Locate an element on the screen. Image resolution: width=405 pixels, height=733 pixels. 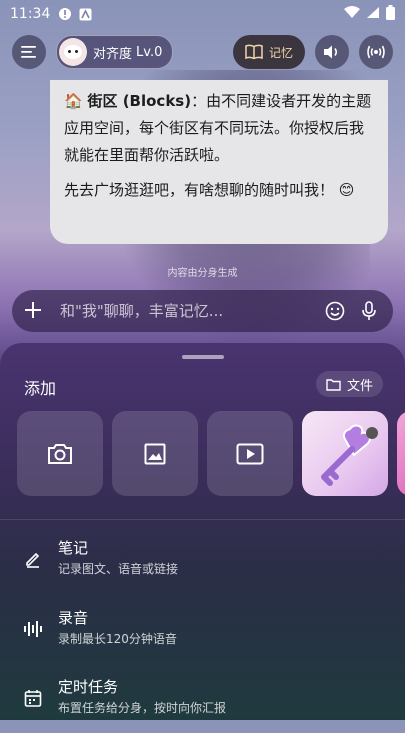
wifi-icon is located at coordinates (352, 14).